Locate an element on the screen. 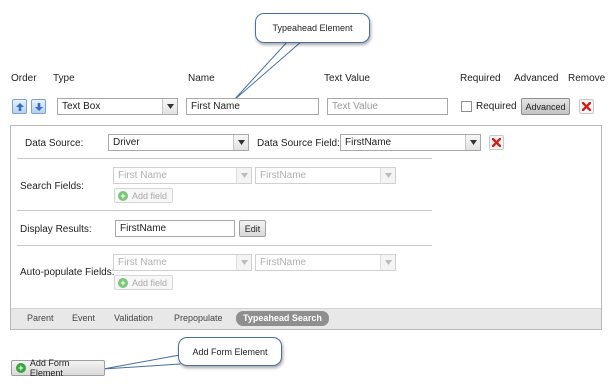 This screenshot has width=613, height=392. move-down-button is located at coordinates (38, 106).